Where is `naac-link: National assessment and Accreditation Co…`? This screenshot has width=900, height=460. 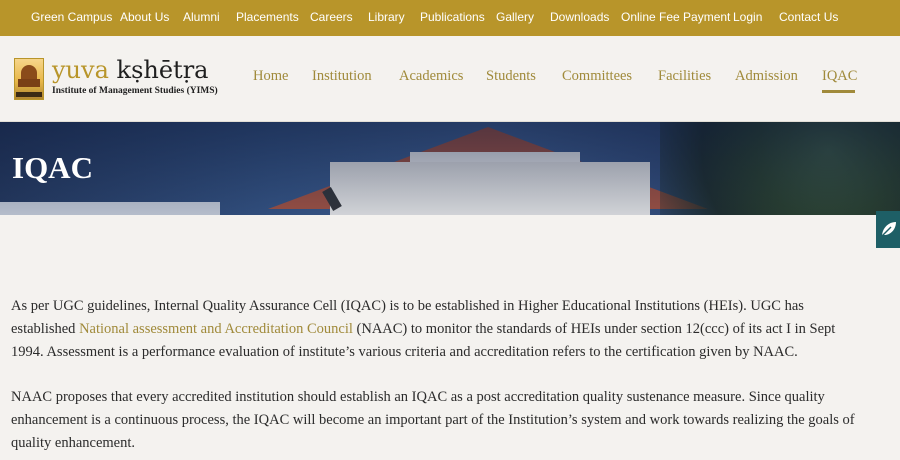 naac-link: National assessment and Accreditation Co… is located at coordinates (216, 329).